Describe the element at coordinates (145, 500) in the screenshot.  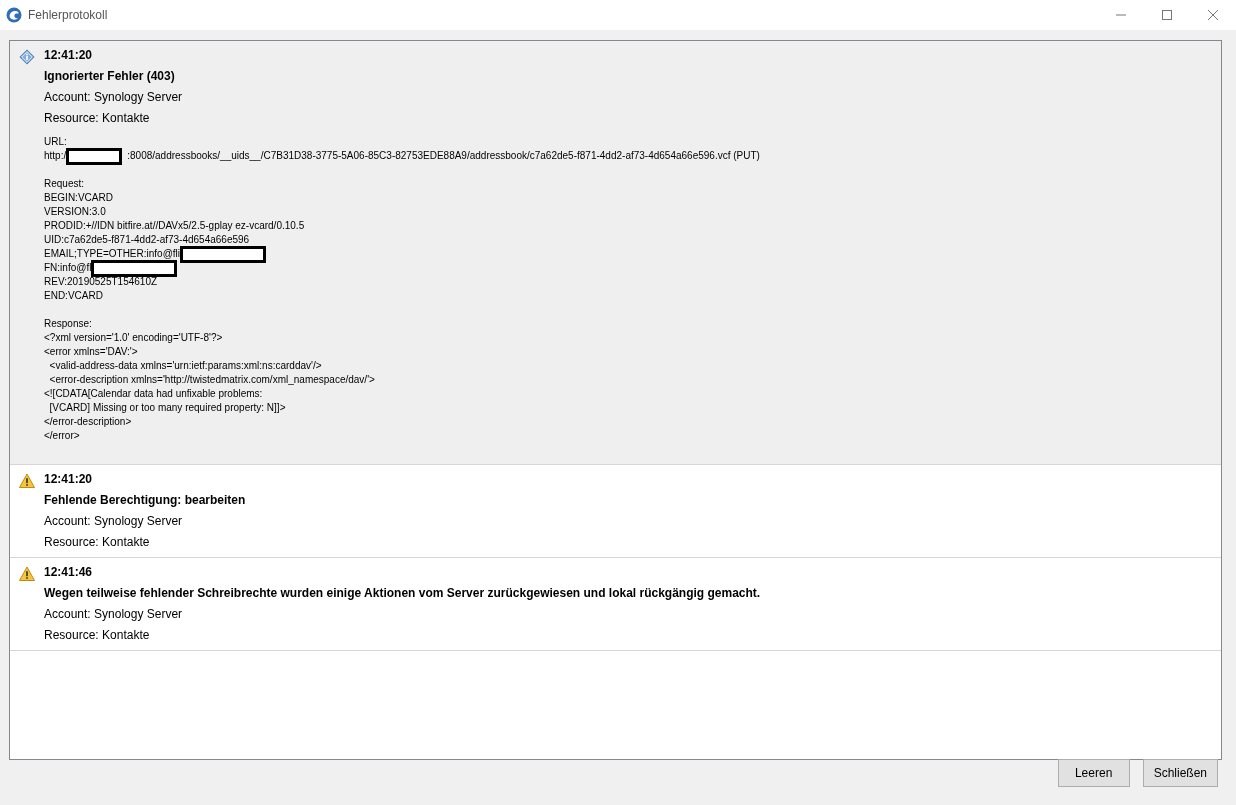
I see `entry-title: Fehlende Berechtigung: bearbeiten` at that location.